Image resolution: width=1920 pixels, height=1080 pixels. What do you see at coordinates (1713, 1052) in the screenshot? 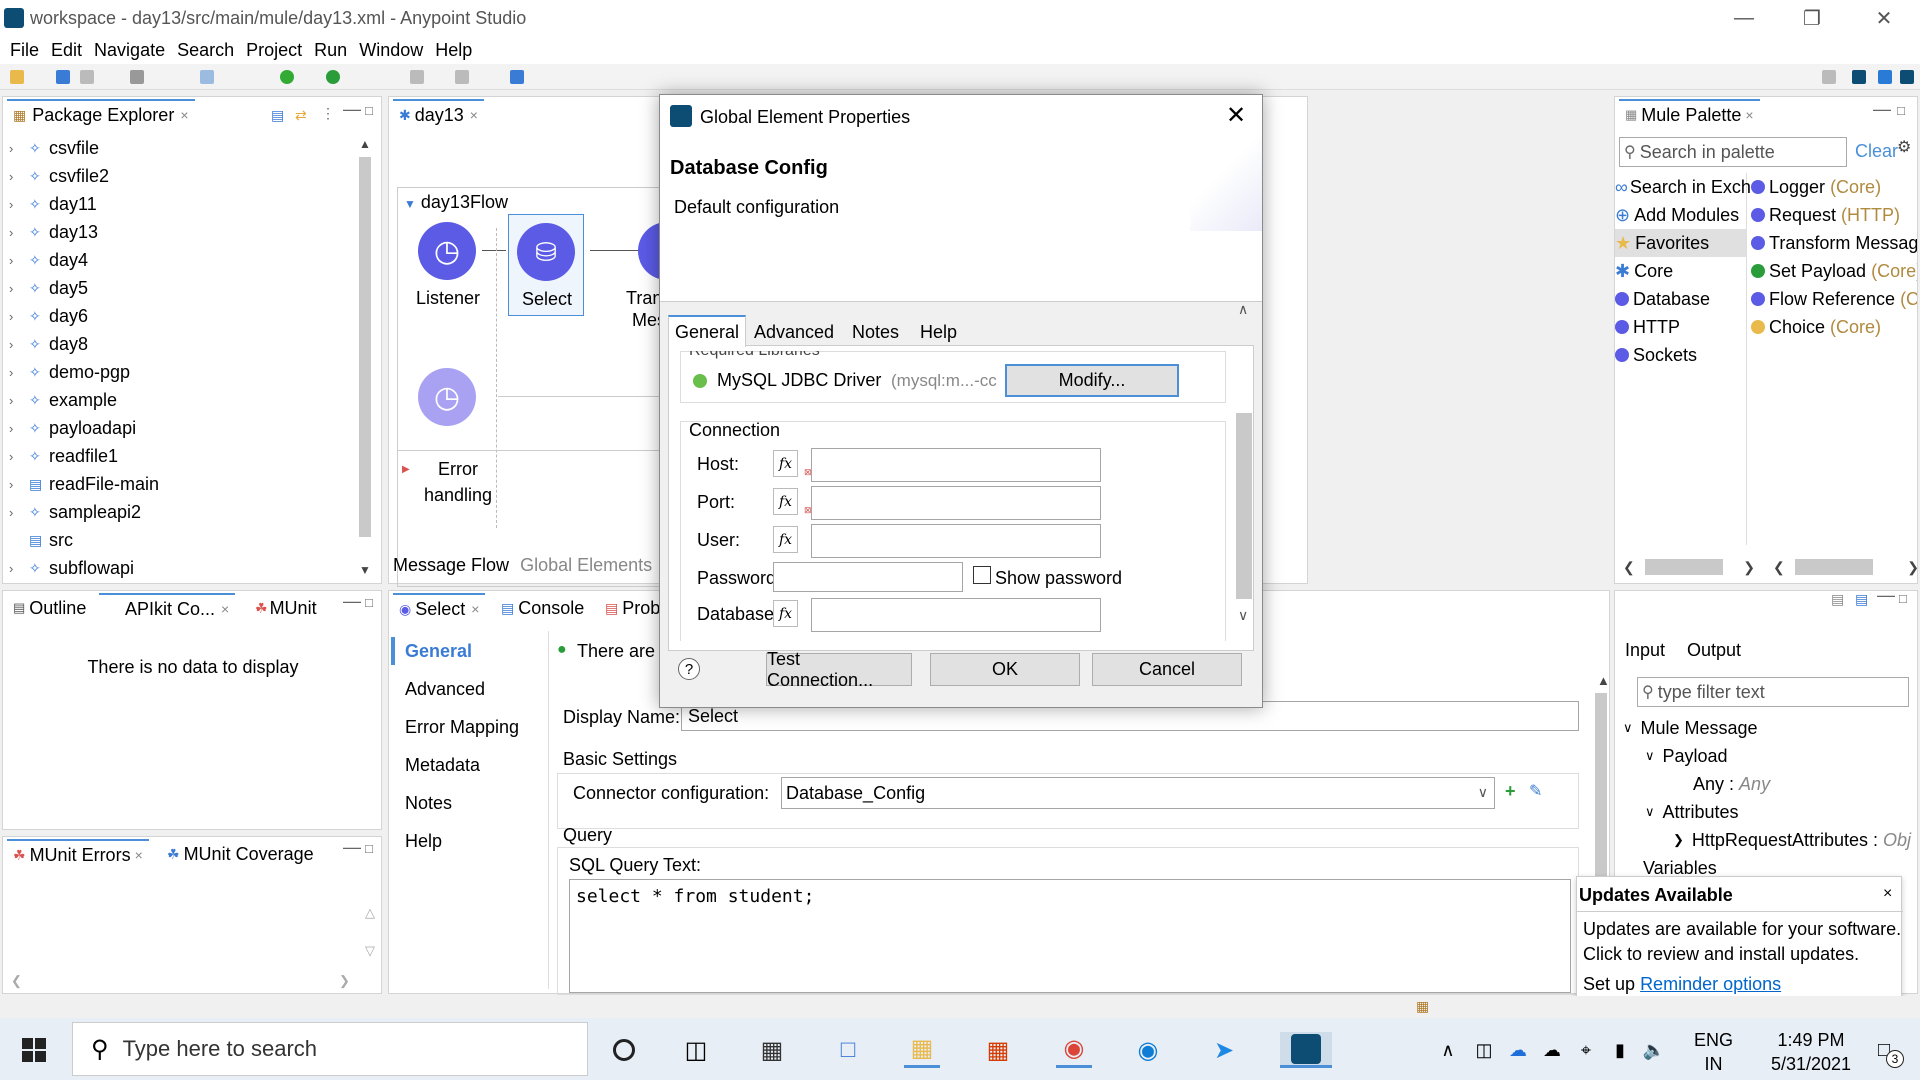
I see `language-indicator: ENG IN` at bounding box center [1713, 1052].